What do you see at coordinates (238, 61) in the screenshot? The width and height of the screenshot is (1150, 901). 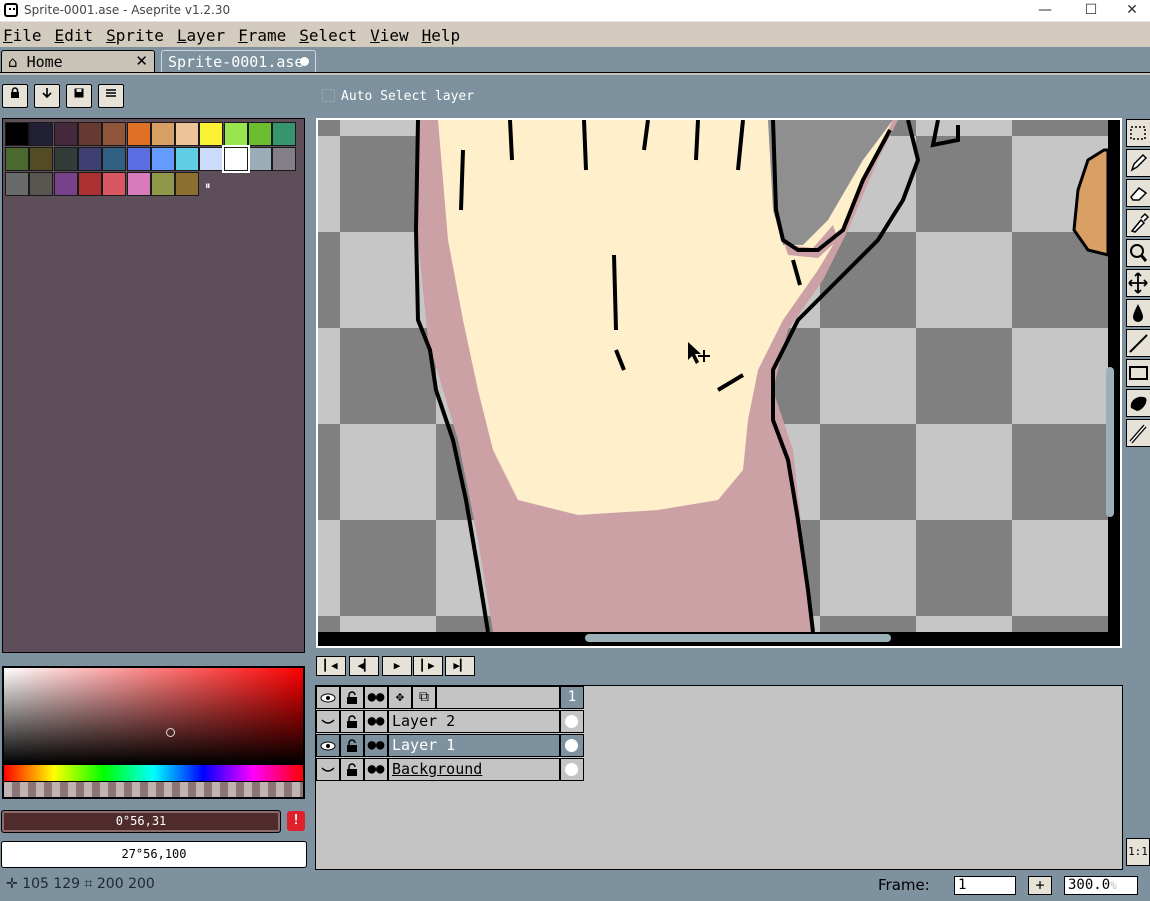 I see `tab-sprite: Sprite-0001.ase` at bounding box center [238, 61].